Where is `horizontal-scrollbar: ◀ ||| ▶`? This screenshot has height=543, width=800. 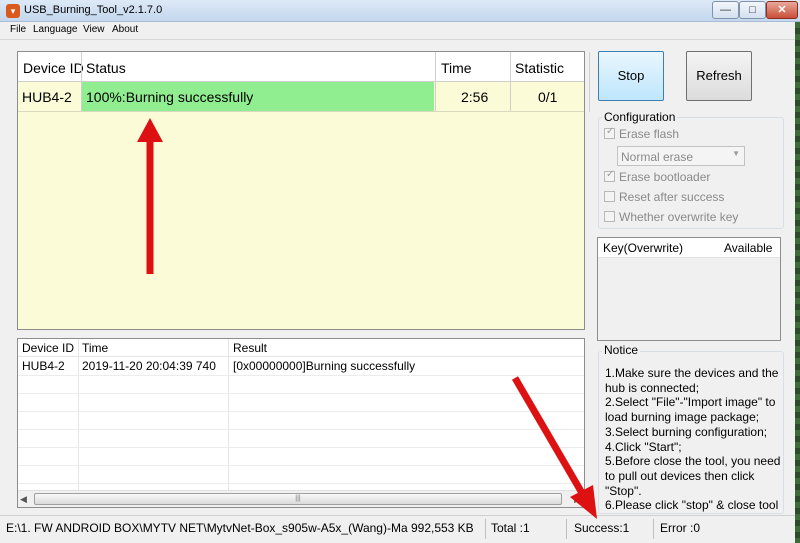 horizontal-scrollbar: ◀ ||| ▶ is located at coordinates (301, 498).